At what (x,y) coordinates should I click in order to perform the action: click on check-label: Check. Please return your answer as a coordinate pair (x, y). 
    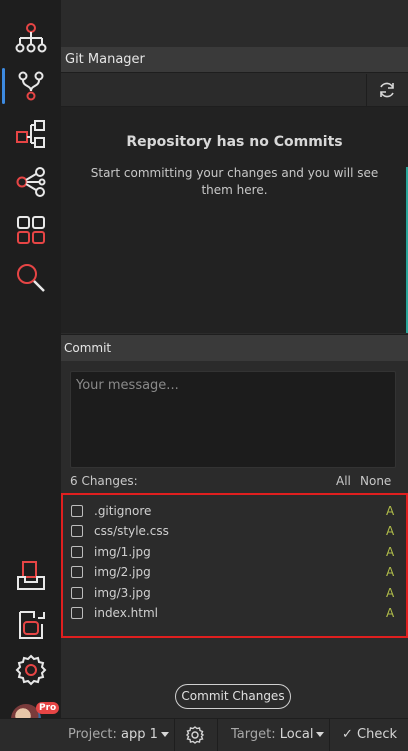
    Looking at the image, I should click on (377, 734).